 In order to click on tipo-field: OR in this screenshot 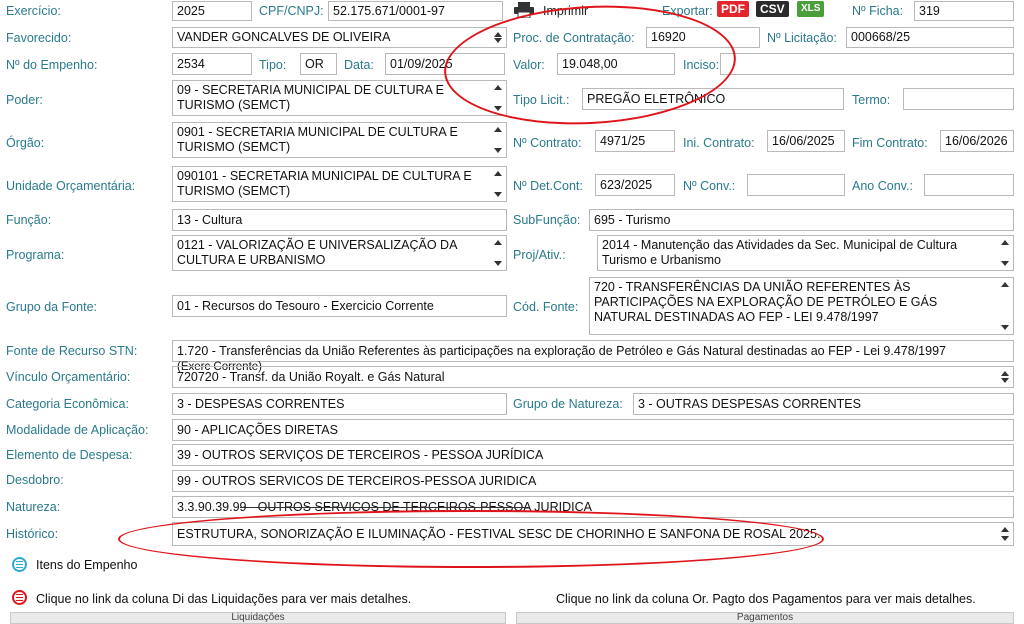, I will do `click(318, 64)`.